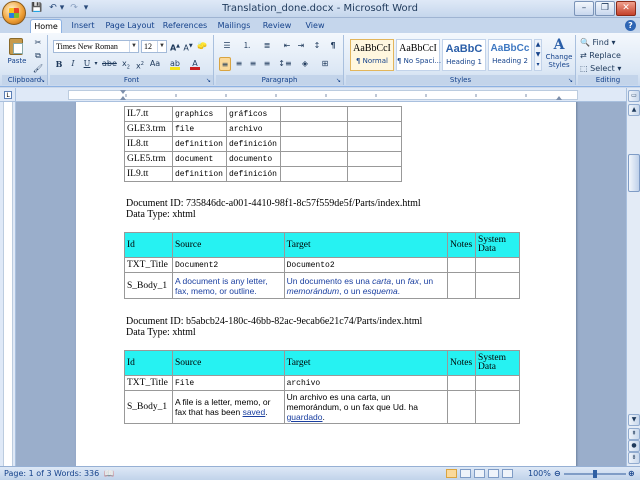 Image resolution: width=640 pixels, height=480 pixels. What do you see at coordinates (234, 26) in the screenshot?
I see `tab-mailings: Mailings` at bounding box center [234, 26].